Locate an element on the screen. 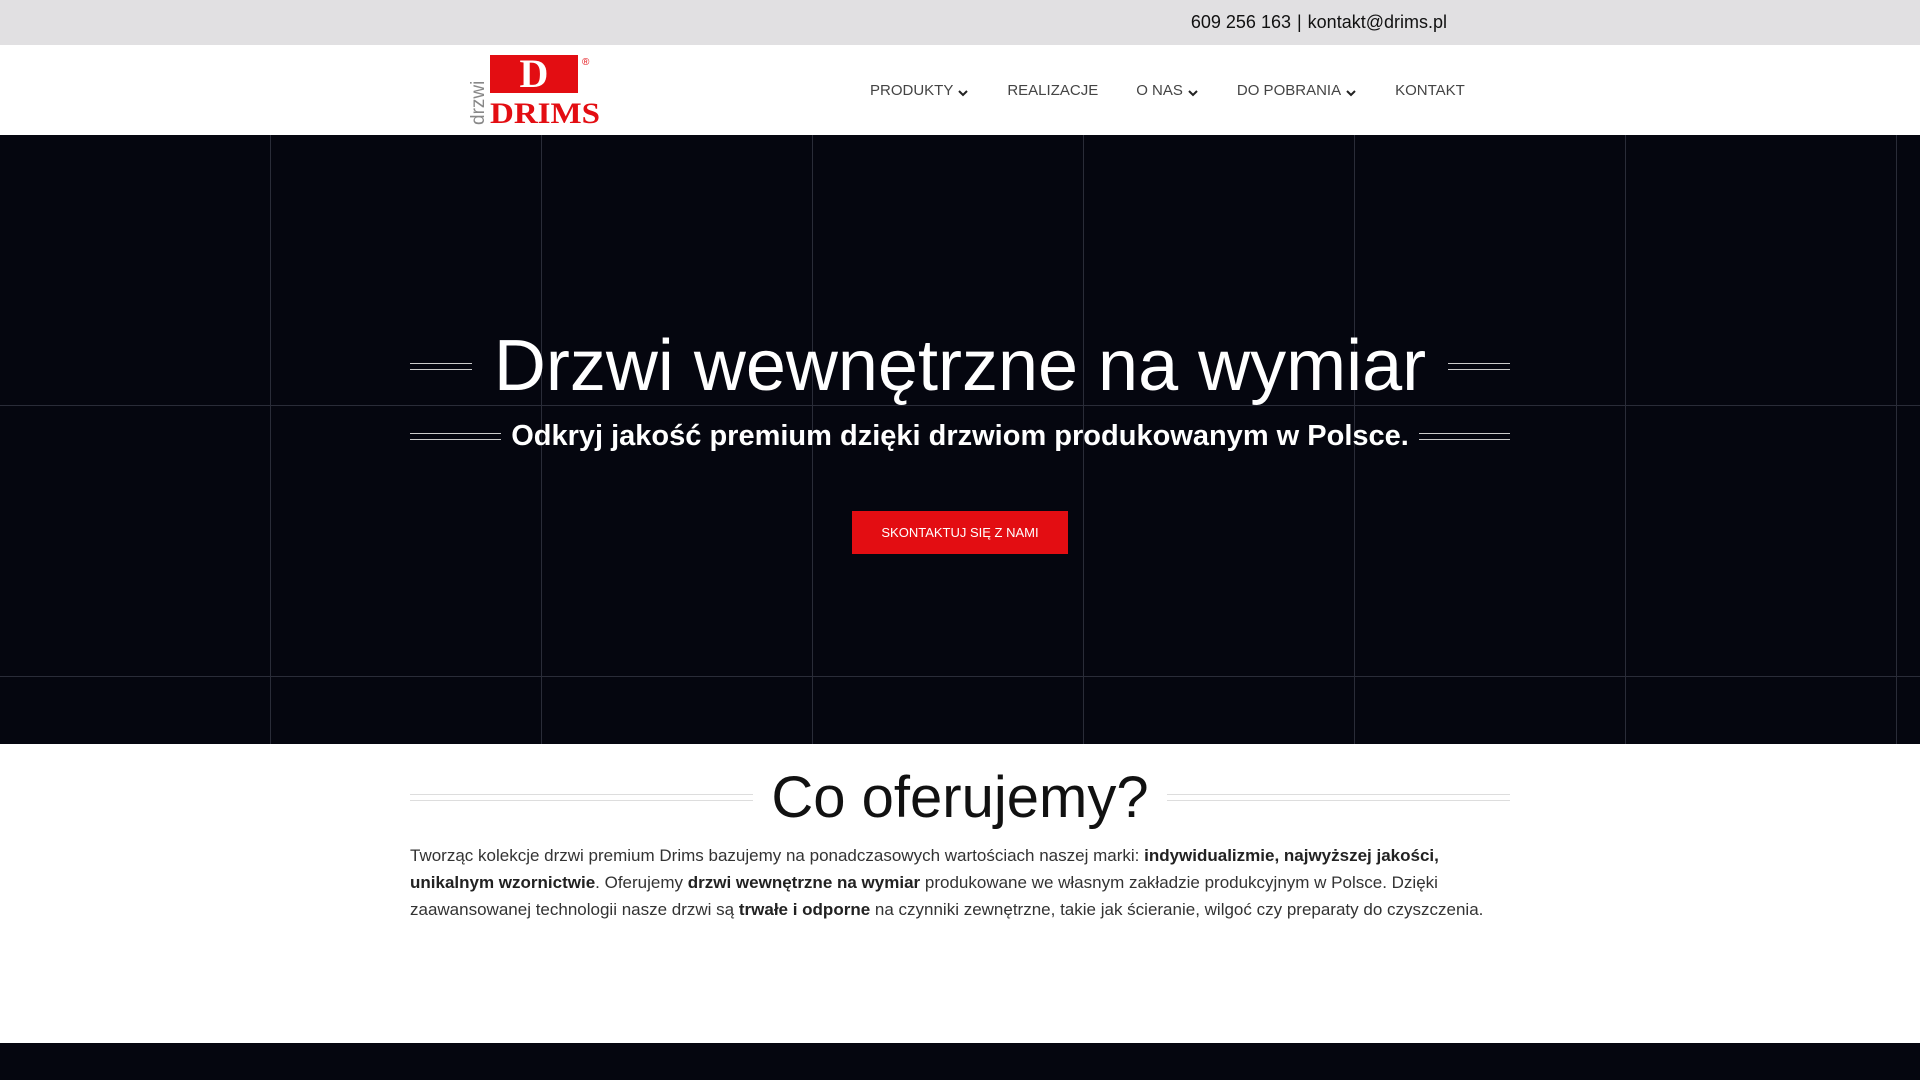  drims-logo: drzwi D ® DRIMS is located at coordinates (534, 90).